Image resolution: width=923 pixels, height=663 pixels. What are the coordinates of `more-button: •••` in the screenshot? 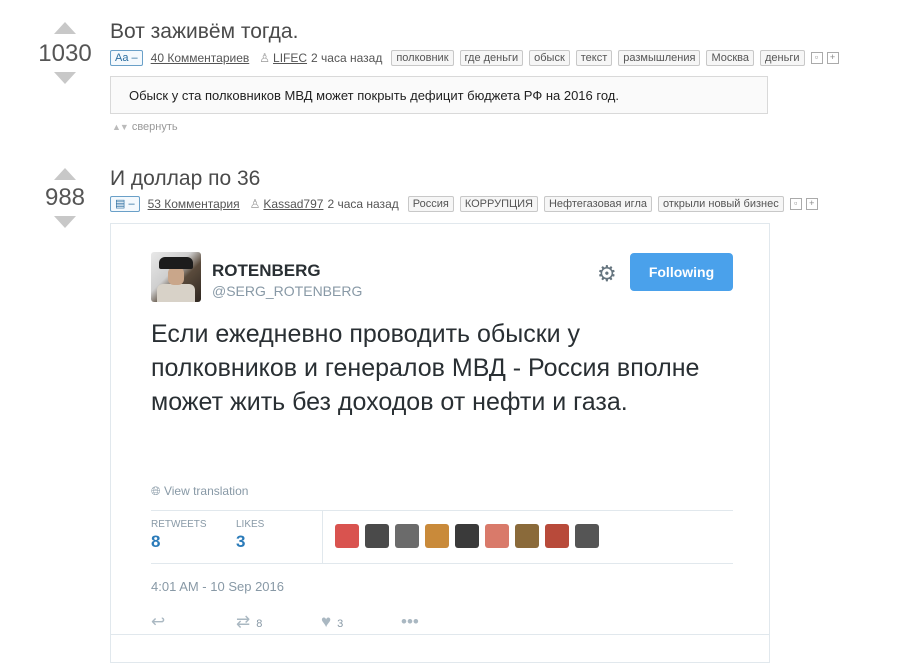 It's located at (410, 622).